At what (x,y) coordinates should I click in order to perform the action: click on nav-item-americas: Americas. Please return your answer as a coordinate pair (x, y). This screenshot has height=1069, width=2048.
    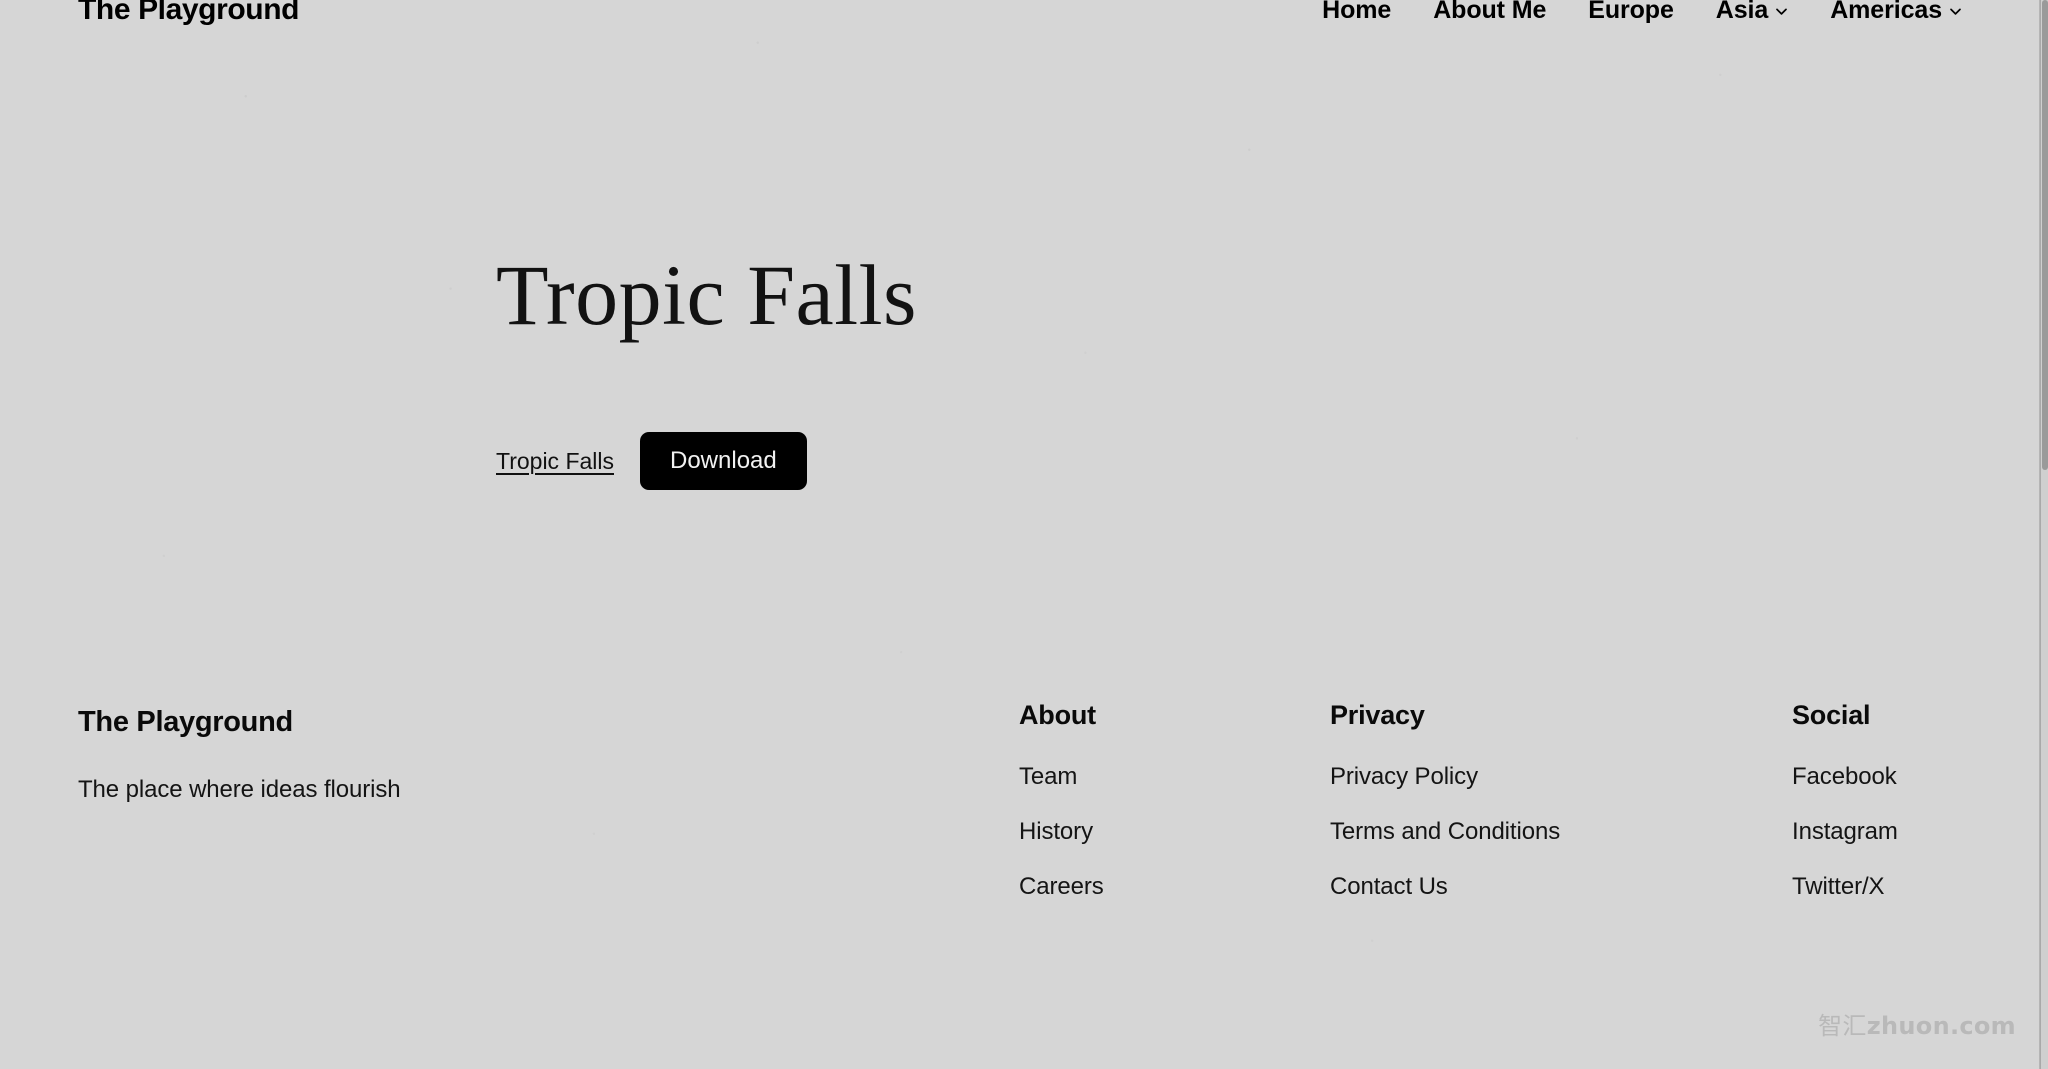
    Looking at the image, I should click on (1885, 12).